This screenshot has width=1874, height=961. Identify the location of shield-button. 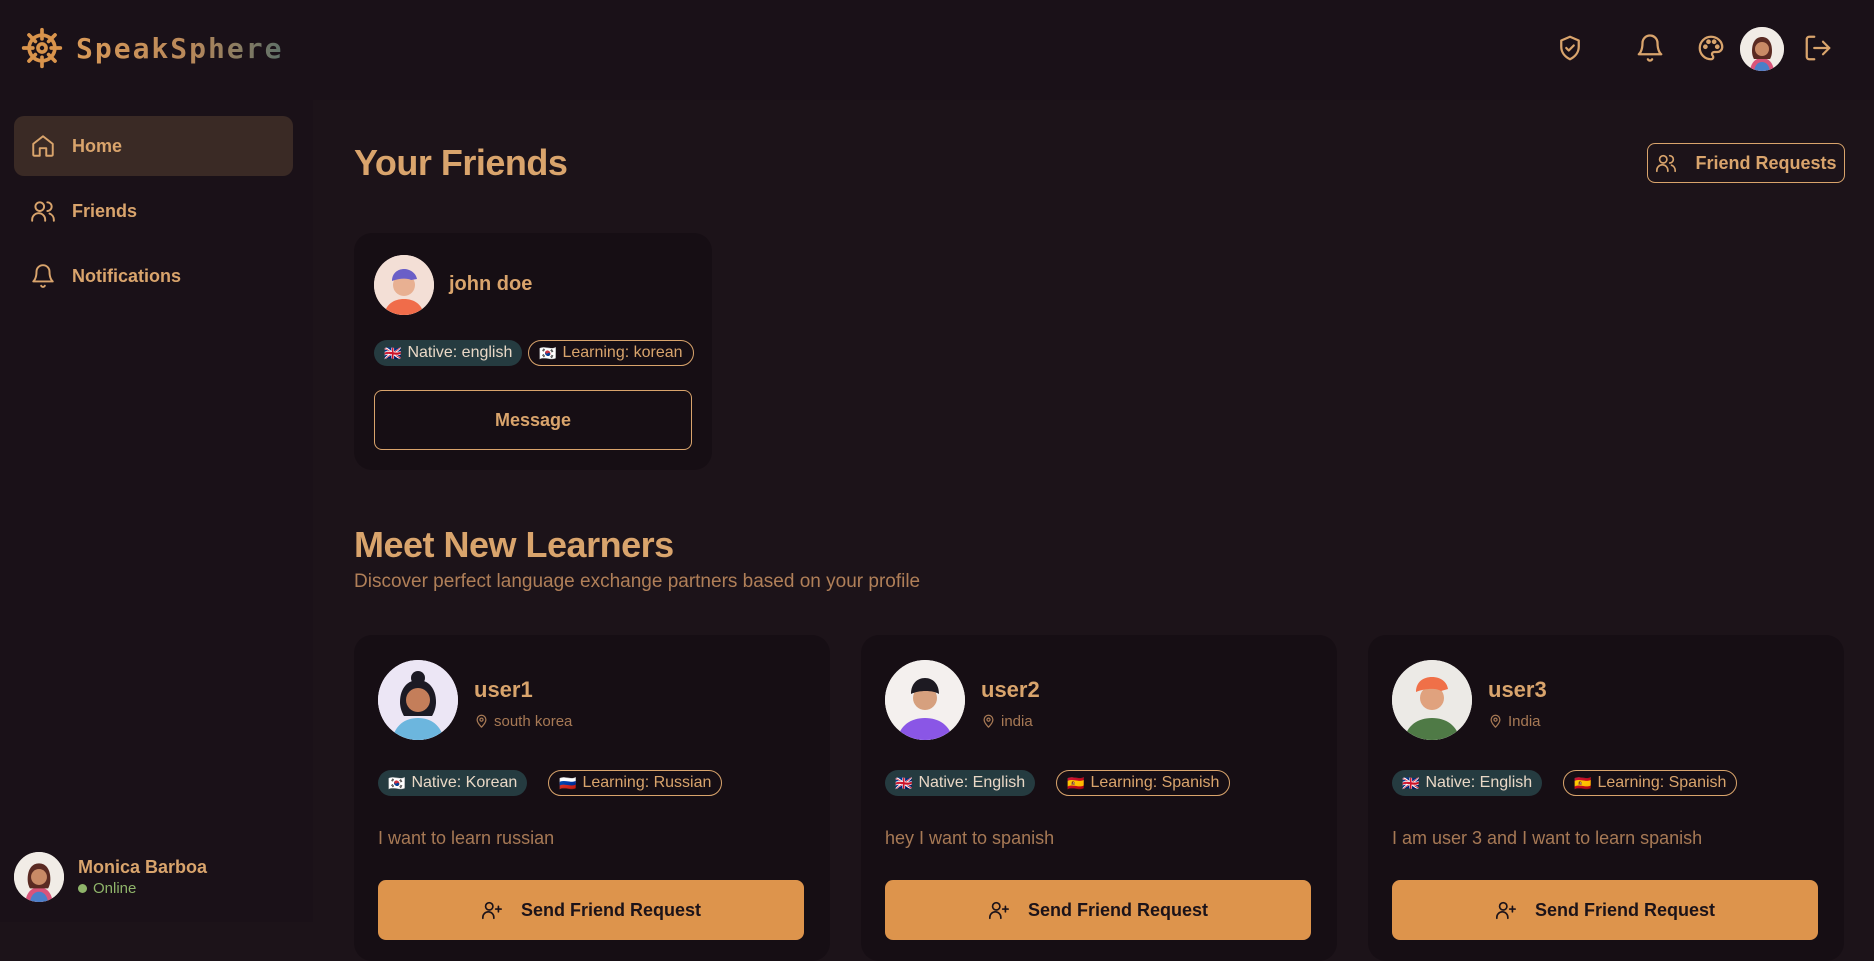
(1570, 48).